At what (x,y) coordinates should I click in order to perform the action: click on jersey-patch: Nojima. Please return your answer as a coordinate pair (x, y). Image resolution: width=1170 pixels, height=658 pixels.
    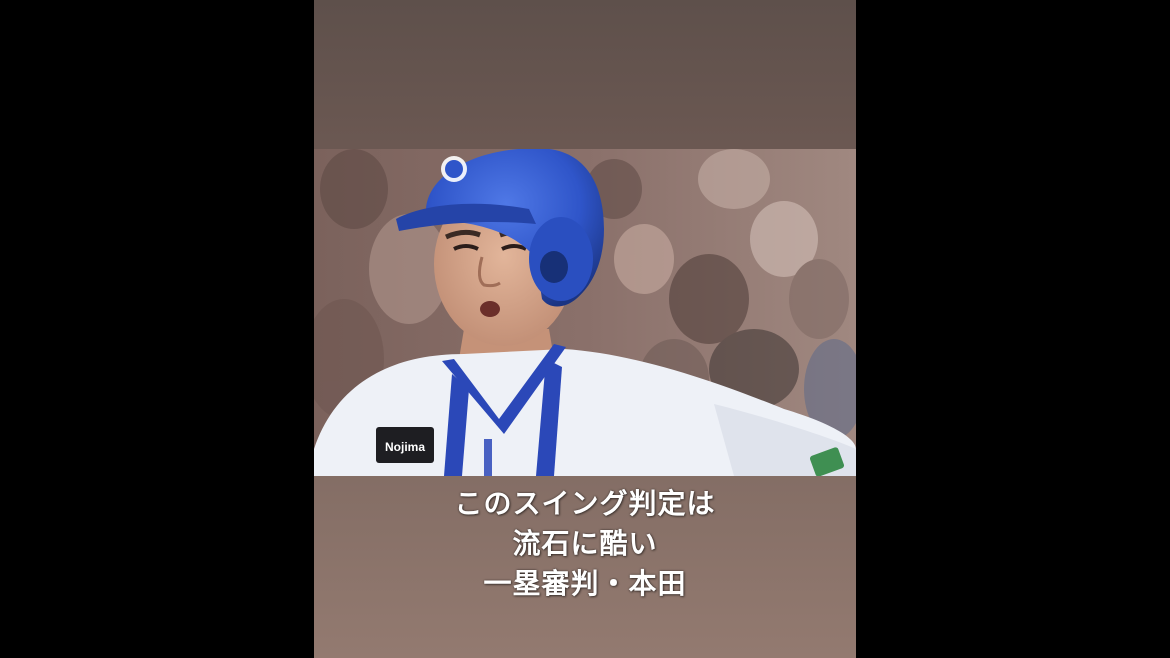
    Looking at the image, I should click on (405, 445).